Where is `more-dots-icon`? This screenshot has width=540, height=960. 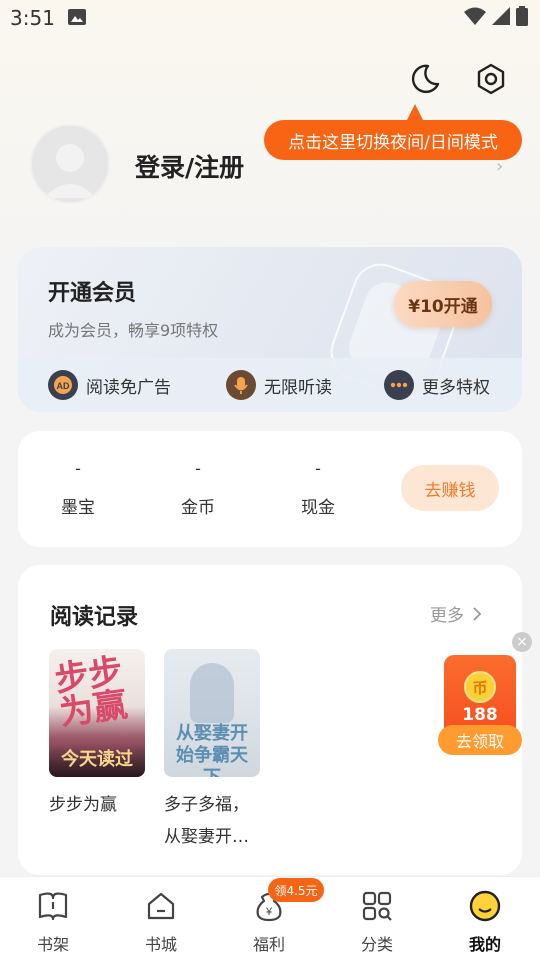
more-dots-icon is located at coordinates (399, 385).